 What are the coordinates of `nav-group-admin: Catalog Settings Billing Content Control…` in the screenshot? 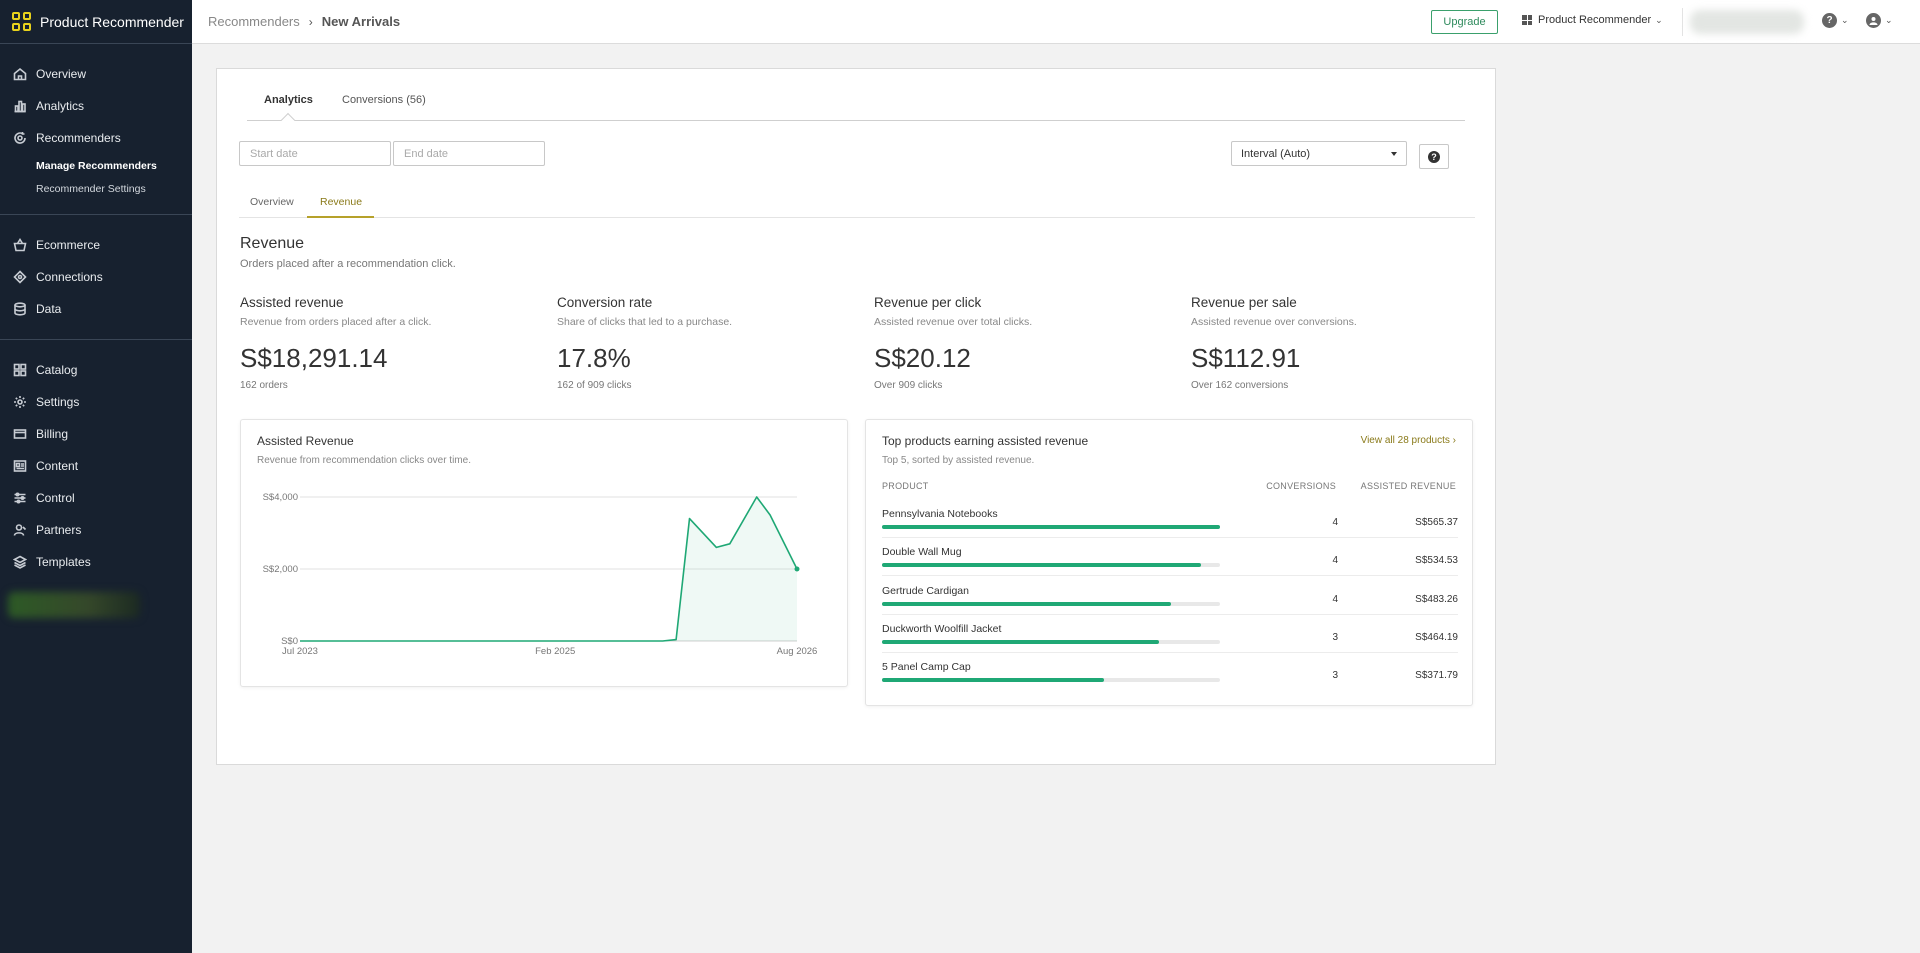 It's located at (96, 486).